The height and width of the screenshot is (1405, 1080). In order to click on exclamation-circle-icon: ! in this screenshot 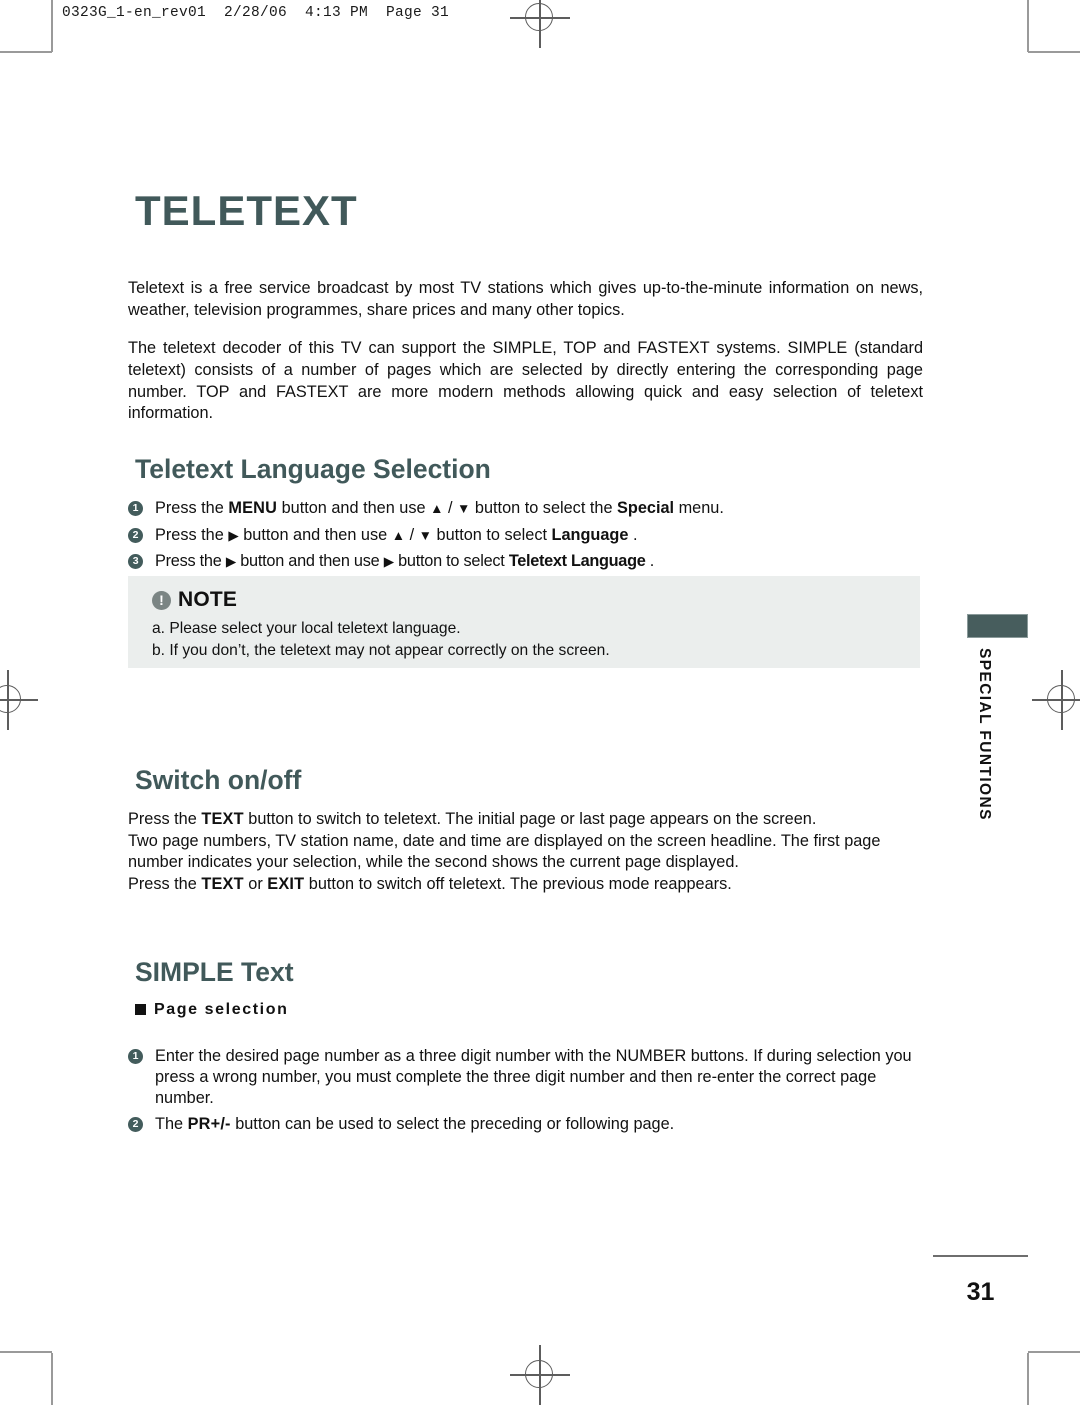, I will do `click(161, 600)`.